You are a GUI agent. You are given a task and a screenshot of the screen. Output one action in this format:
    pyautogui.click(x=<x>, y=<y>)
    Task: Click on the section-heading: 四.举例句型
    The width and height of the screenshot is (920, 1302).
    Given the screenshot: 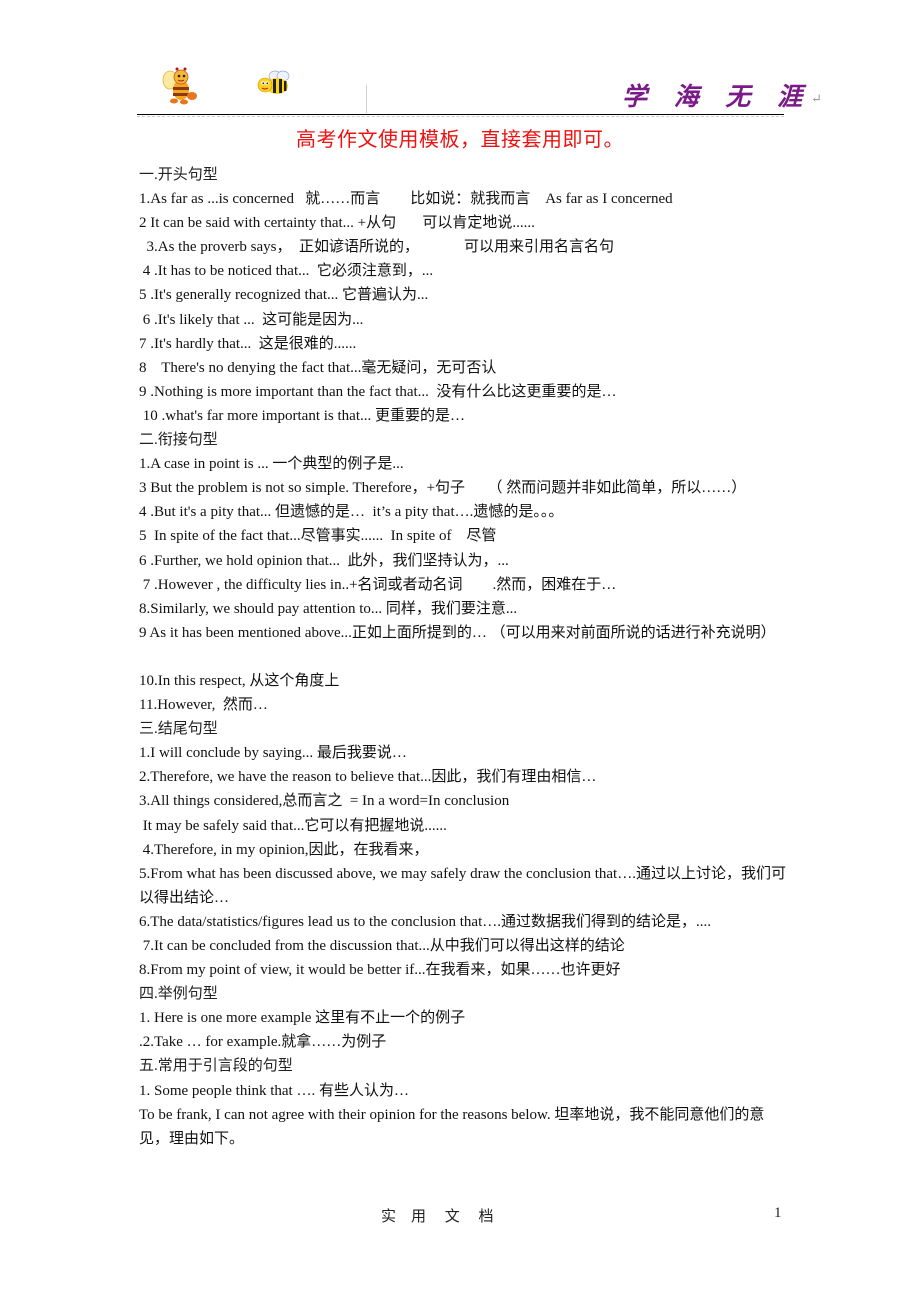 What is the action you would take?
    pyautogui.click(x=178, y=994)
    